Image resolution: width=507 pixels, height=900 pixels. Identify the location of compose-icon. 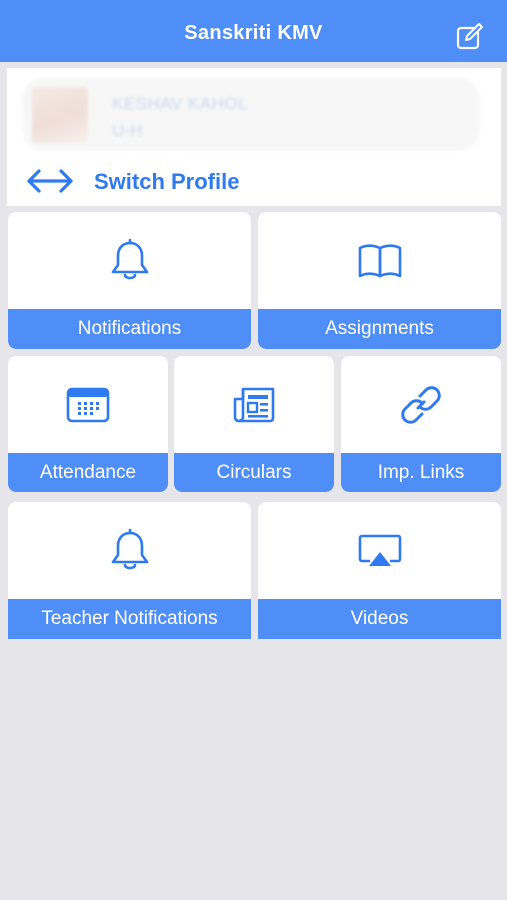
(470, 37).